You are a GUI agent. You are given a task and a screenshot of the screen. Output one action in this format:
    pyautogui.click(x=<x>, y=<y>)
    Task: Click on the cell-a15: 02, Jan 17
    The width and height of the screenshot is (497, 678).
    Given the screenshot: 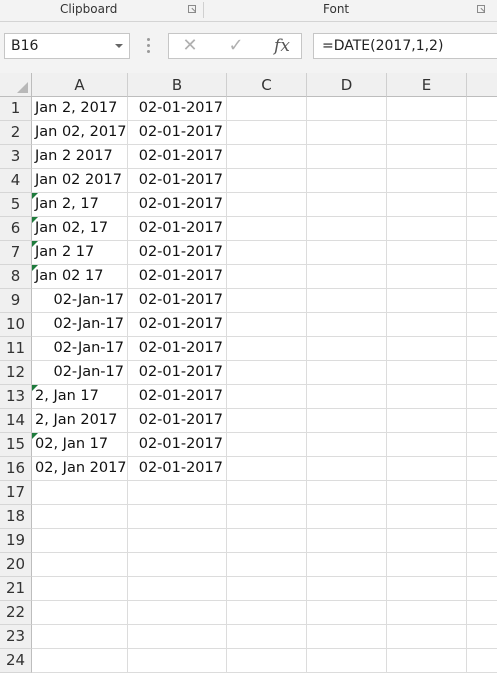 What is the action you would take?
    pyautogui.click(x=80, y=445)
    